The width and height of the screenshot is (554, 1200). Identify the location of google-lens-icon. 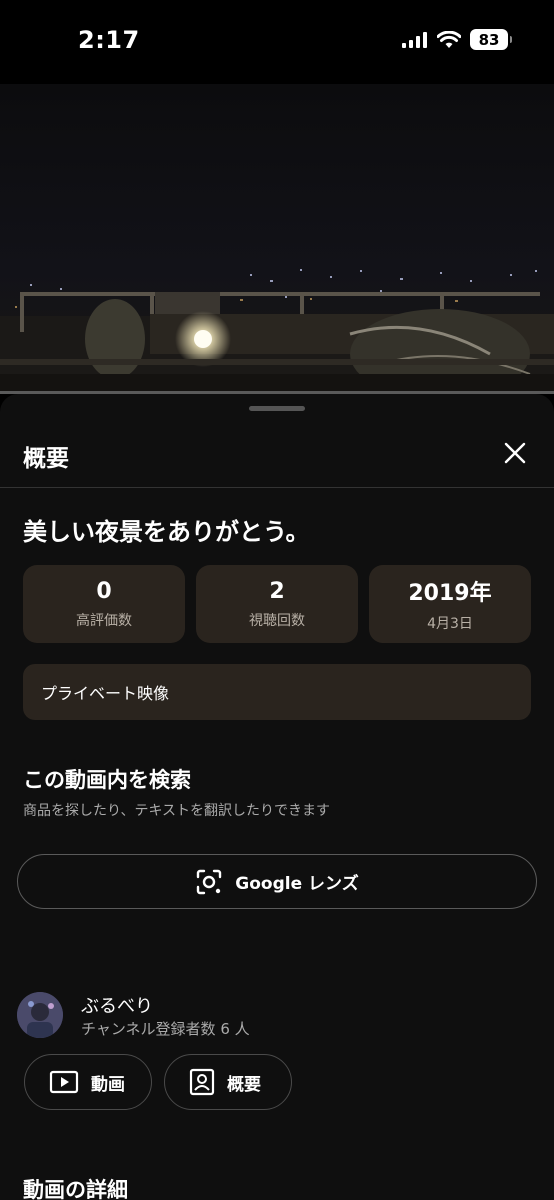
(209, 881).